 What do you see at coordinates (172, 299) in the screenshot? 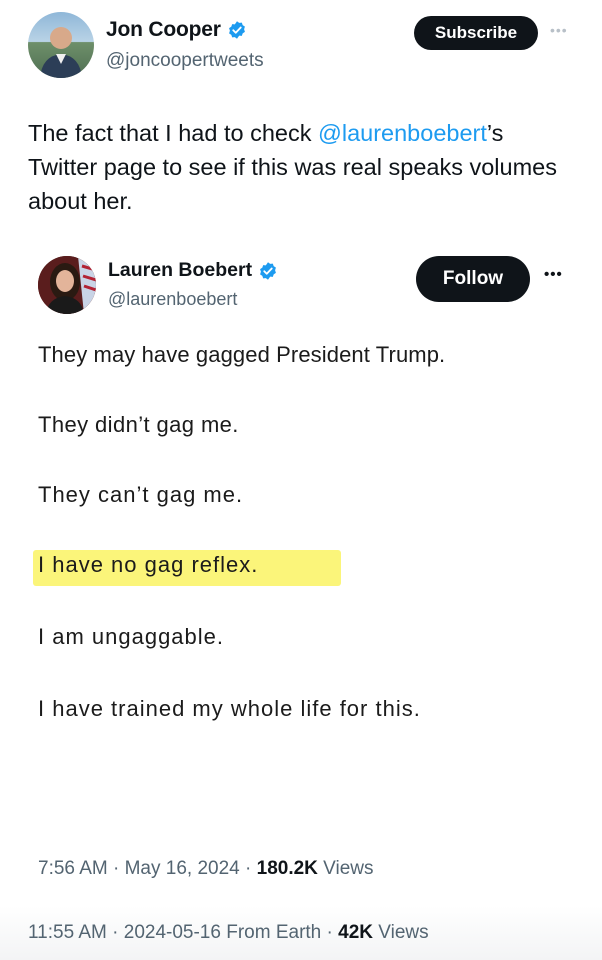
I see `author-handle-lauren-boebert: @laurenboebert` at bounding box center [172, 299].